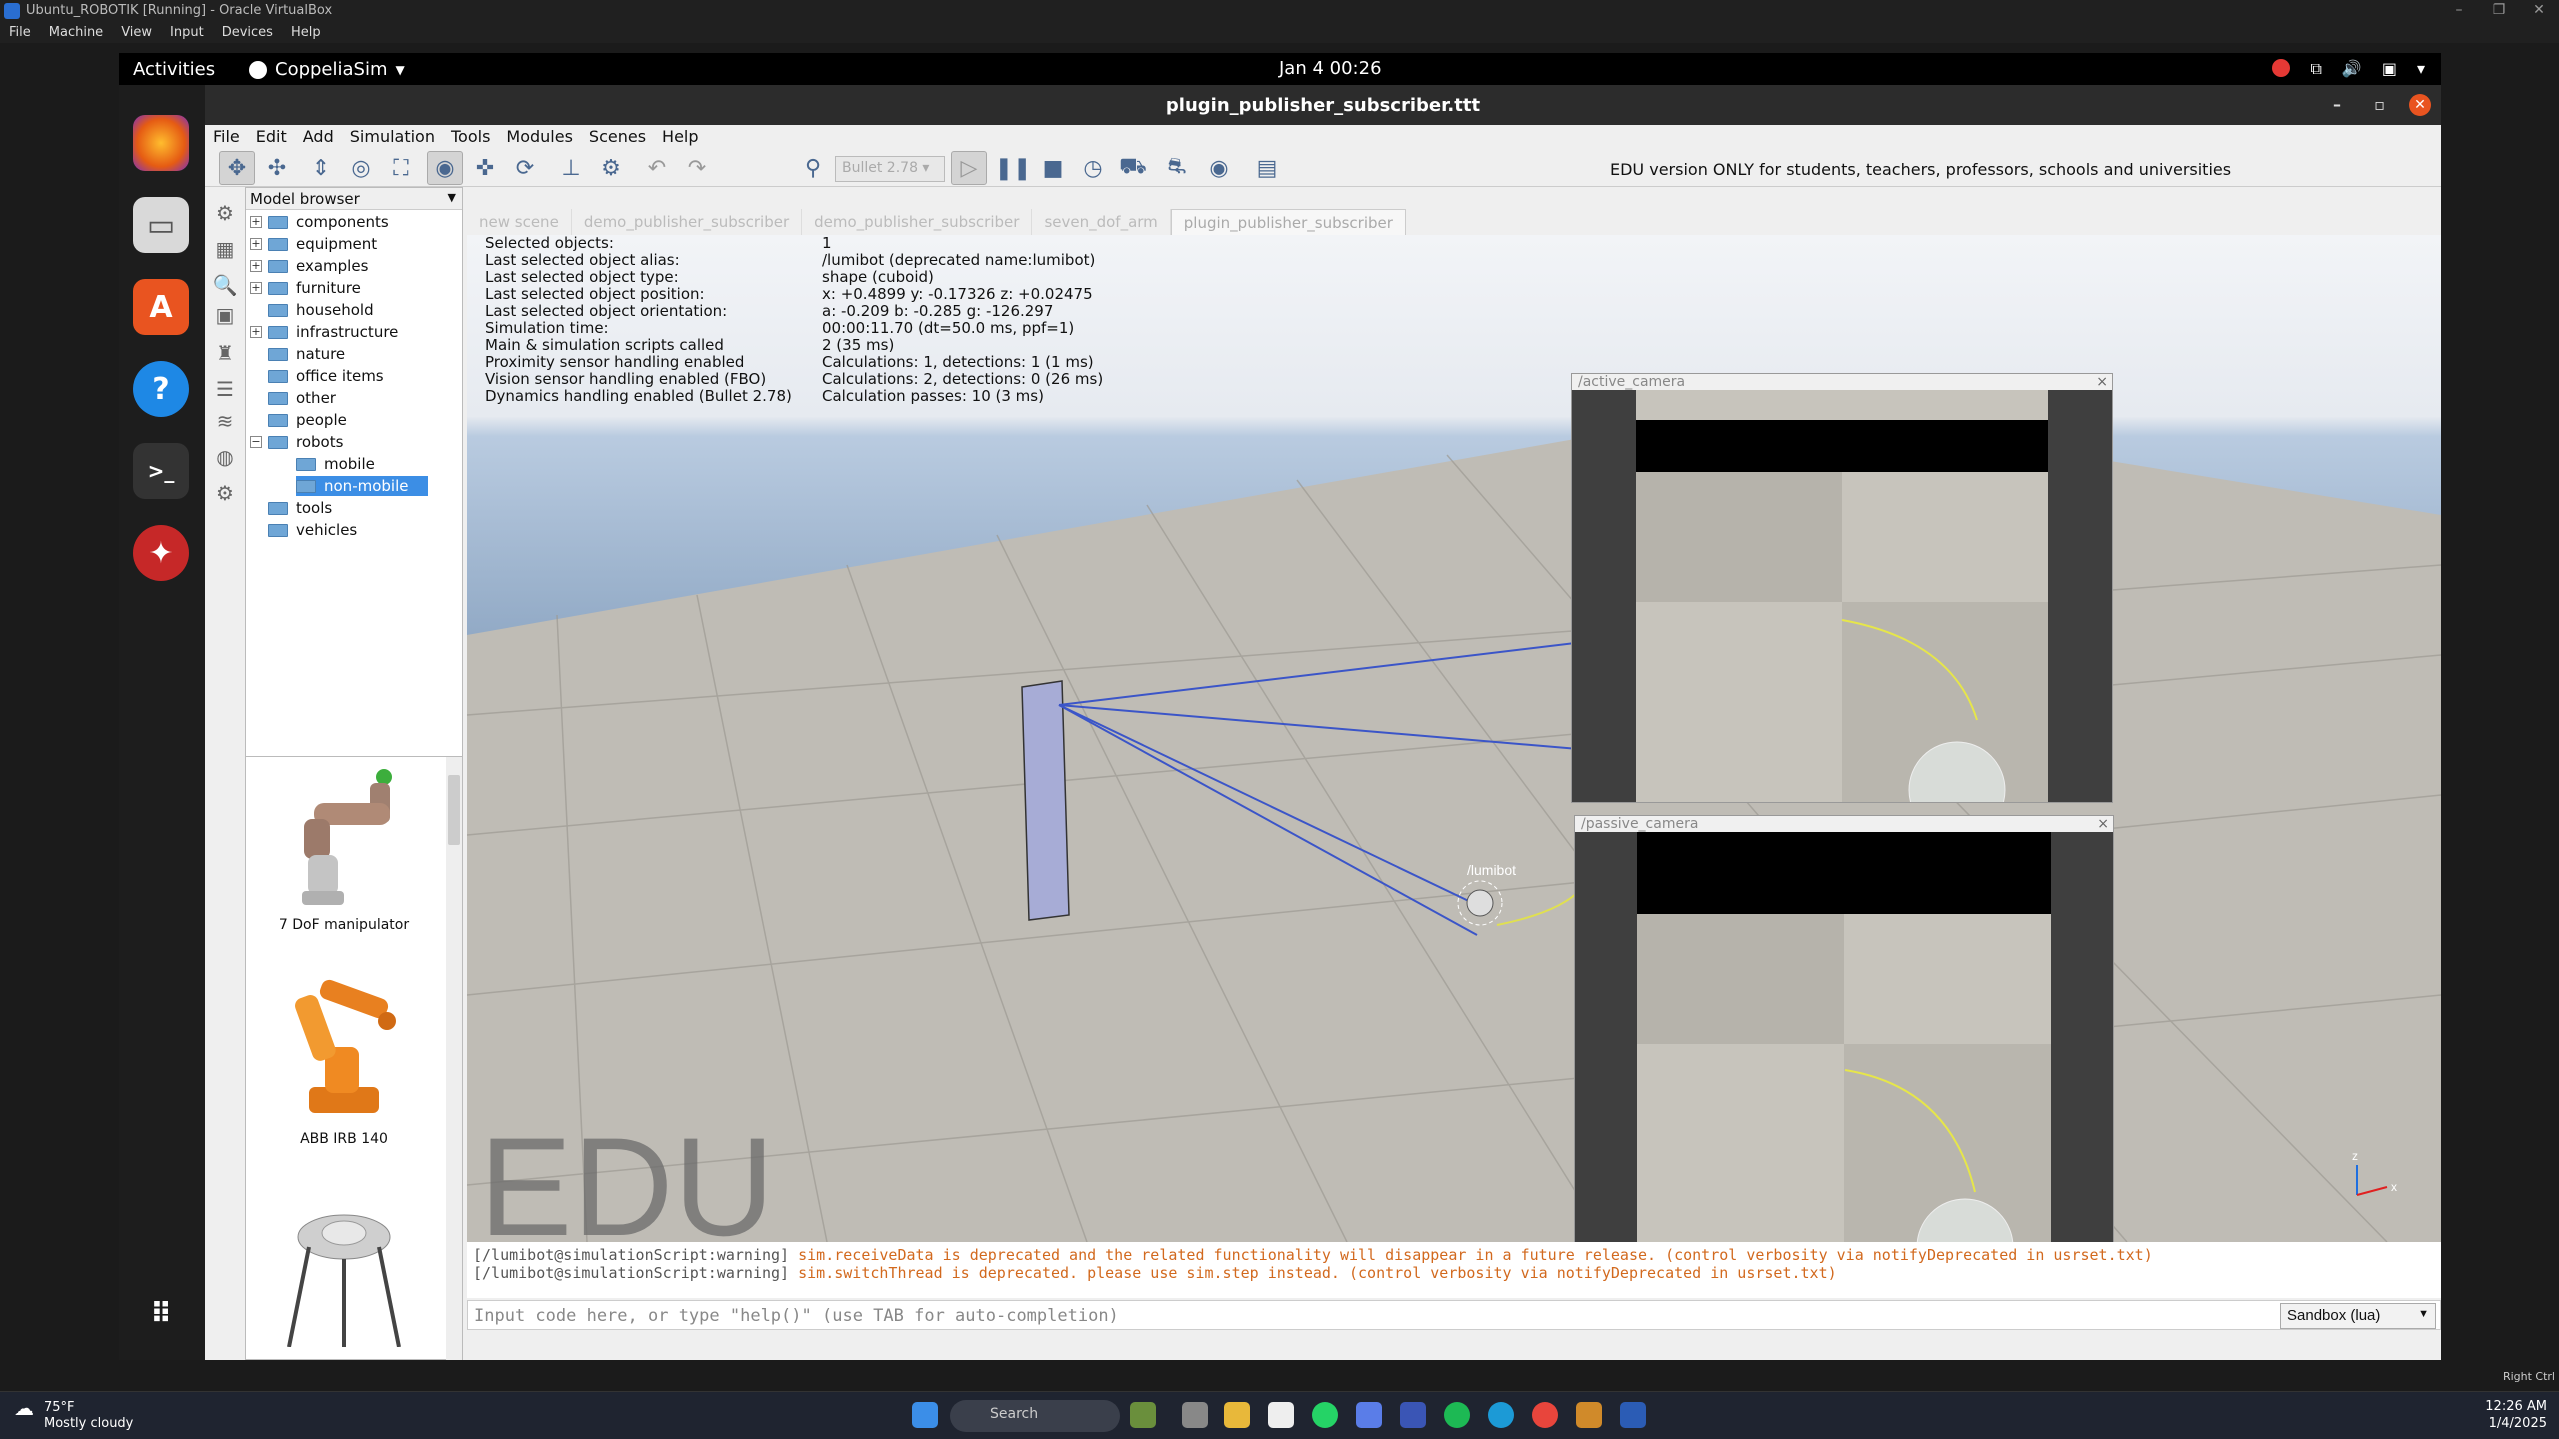  Describe the element at coordinates (392, 136) in the screenshot. I see `menu-simulation: Simulation` at that location.